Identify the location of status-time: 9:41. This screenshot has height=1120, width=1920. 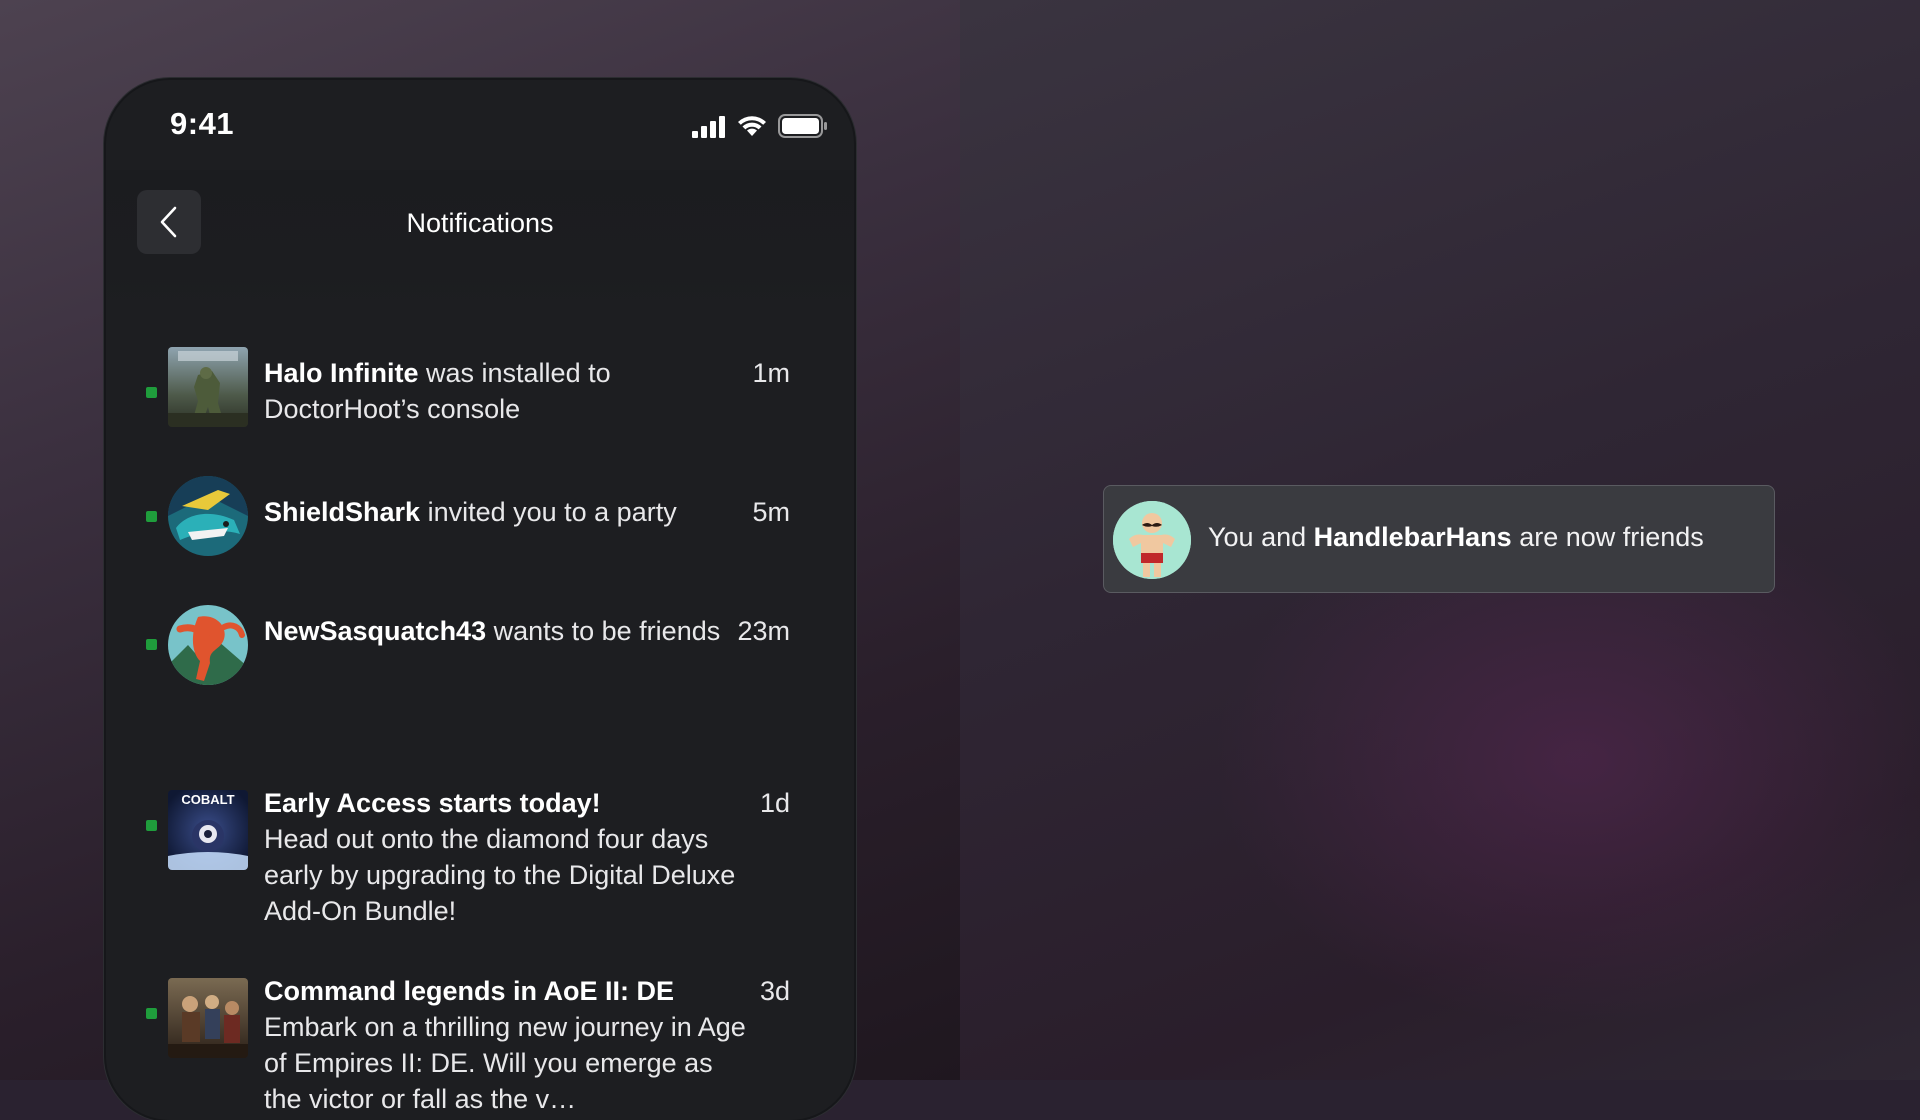
(202, 123).